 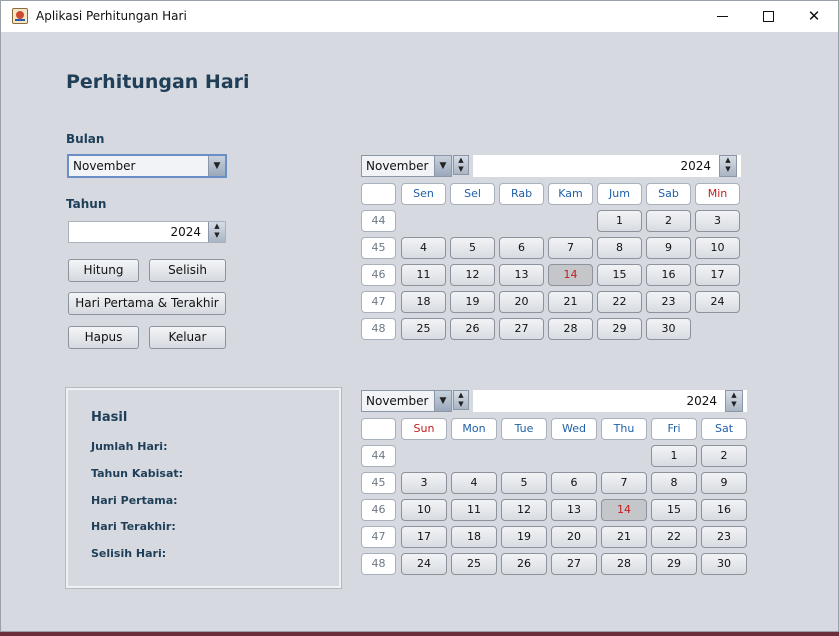 I want to click on jumlah-hari-label: Jumlah Hari:, so click(x=129, y=446).